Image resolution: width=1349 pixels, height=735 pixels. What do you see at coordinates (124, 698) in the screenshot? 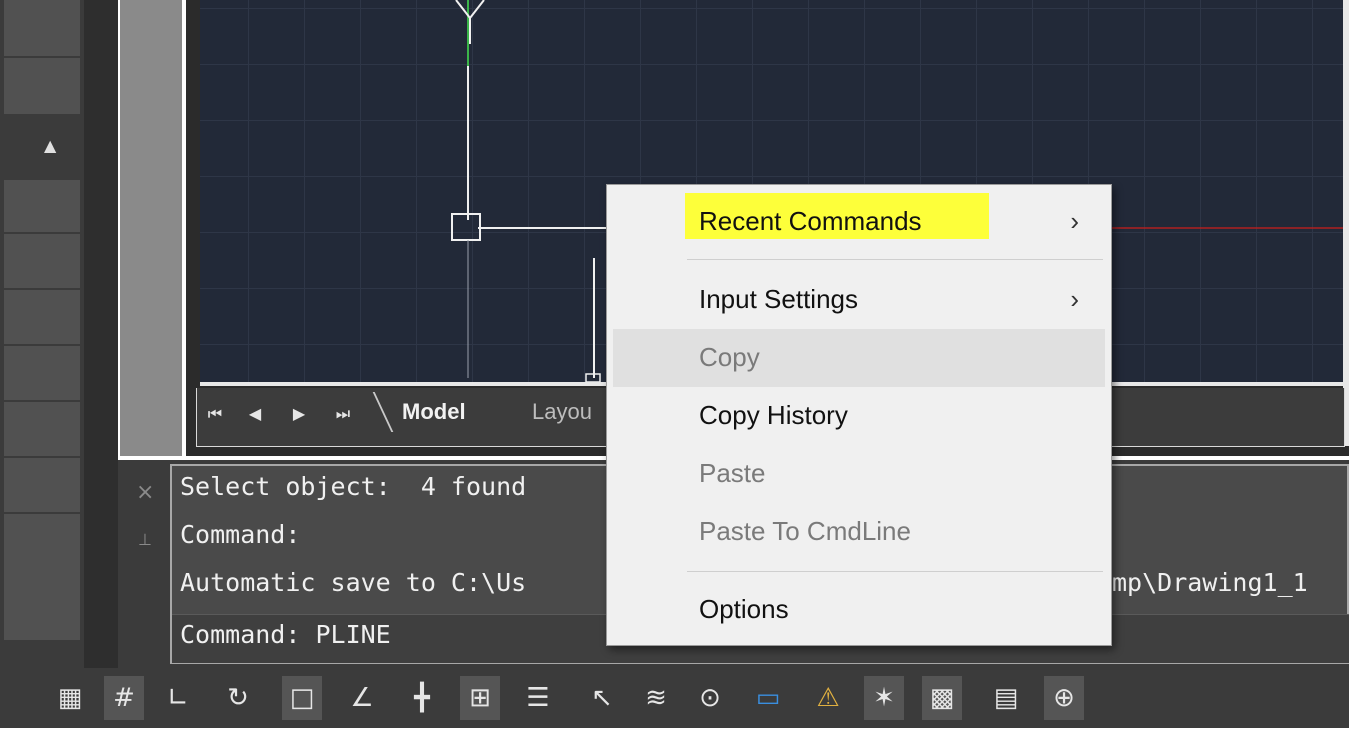
I see `grid-display-icon: #` at bounding box center [124, 698].